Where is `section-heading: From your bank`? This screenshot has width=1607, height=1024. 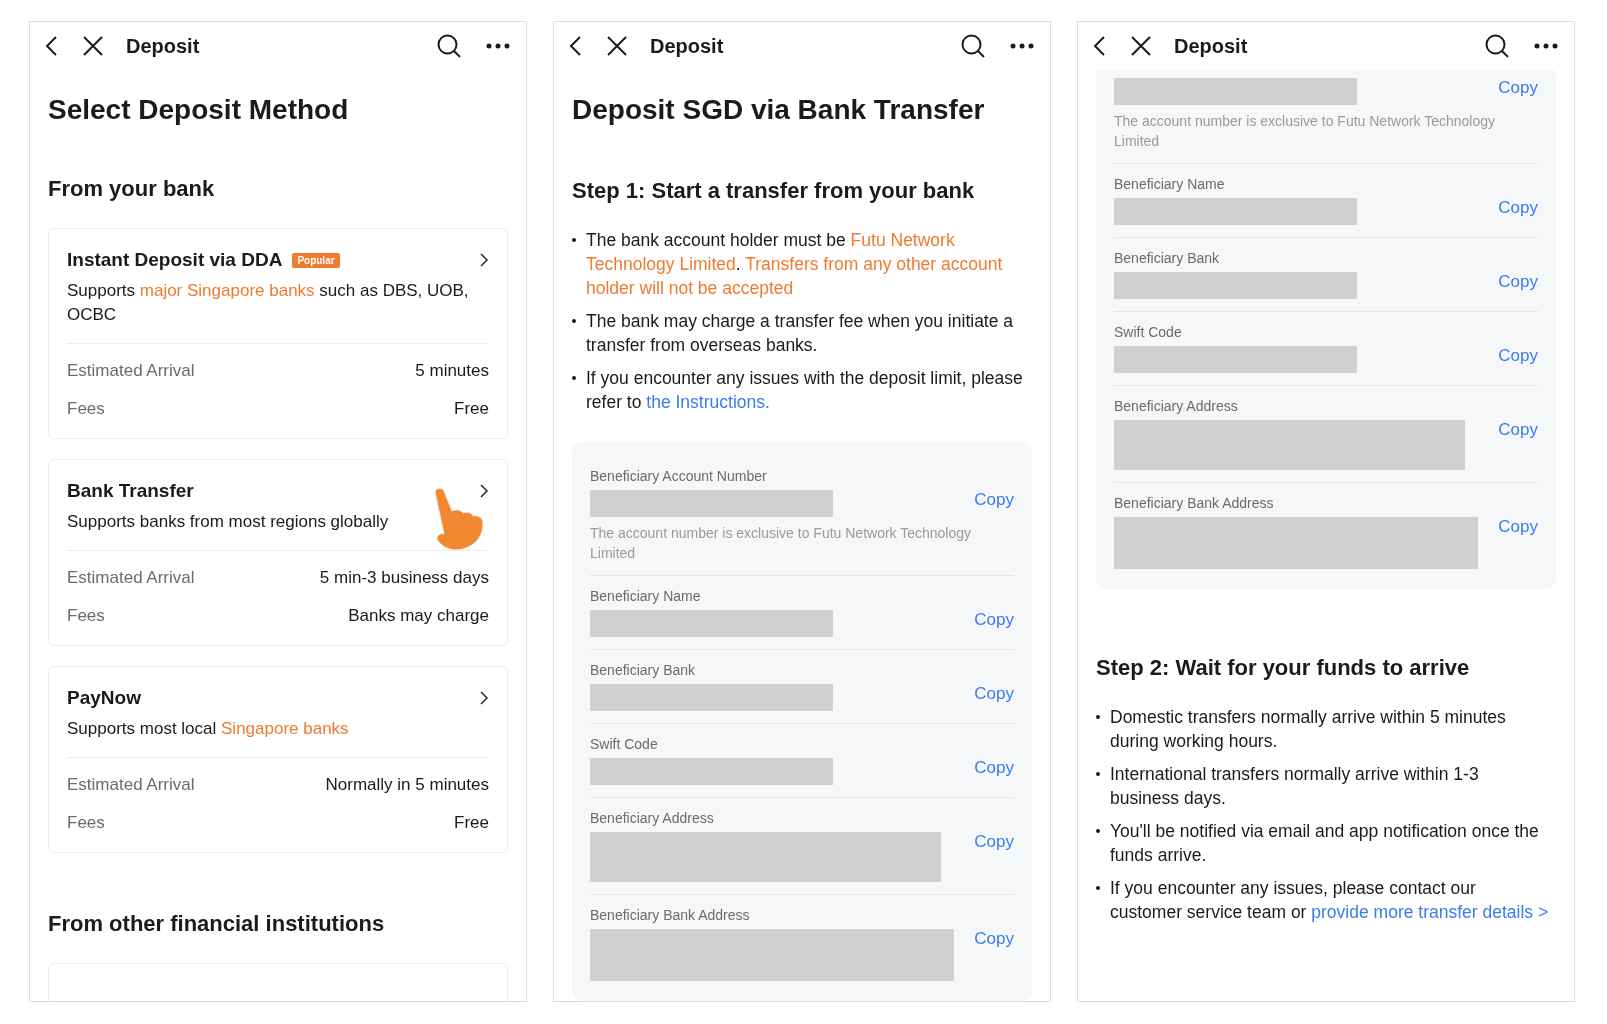
section-heading: From your bank is located at coordinates (132, 189).